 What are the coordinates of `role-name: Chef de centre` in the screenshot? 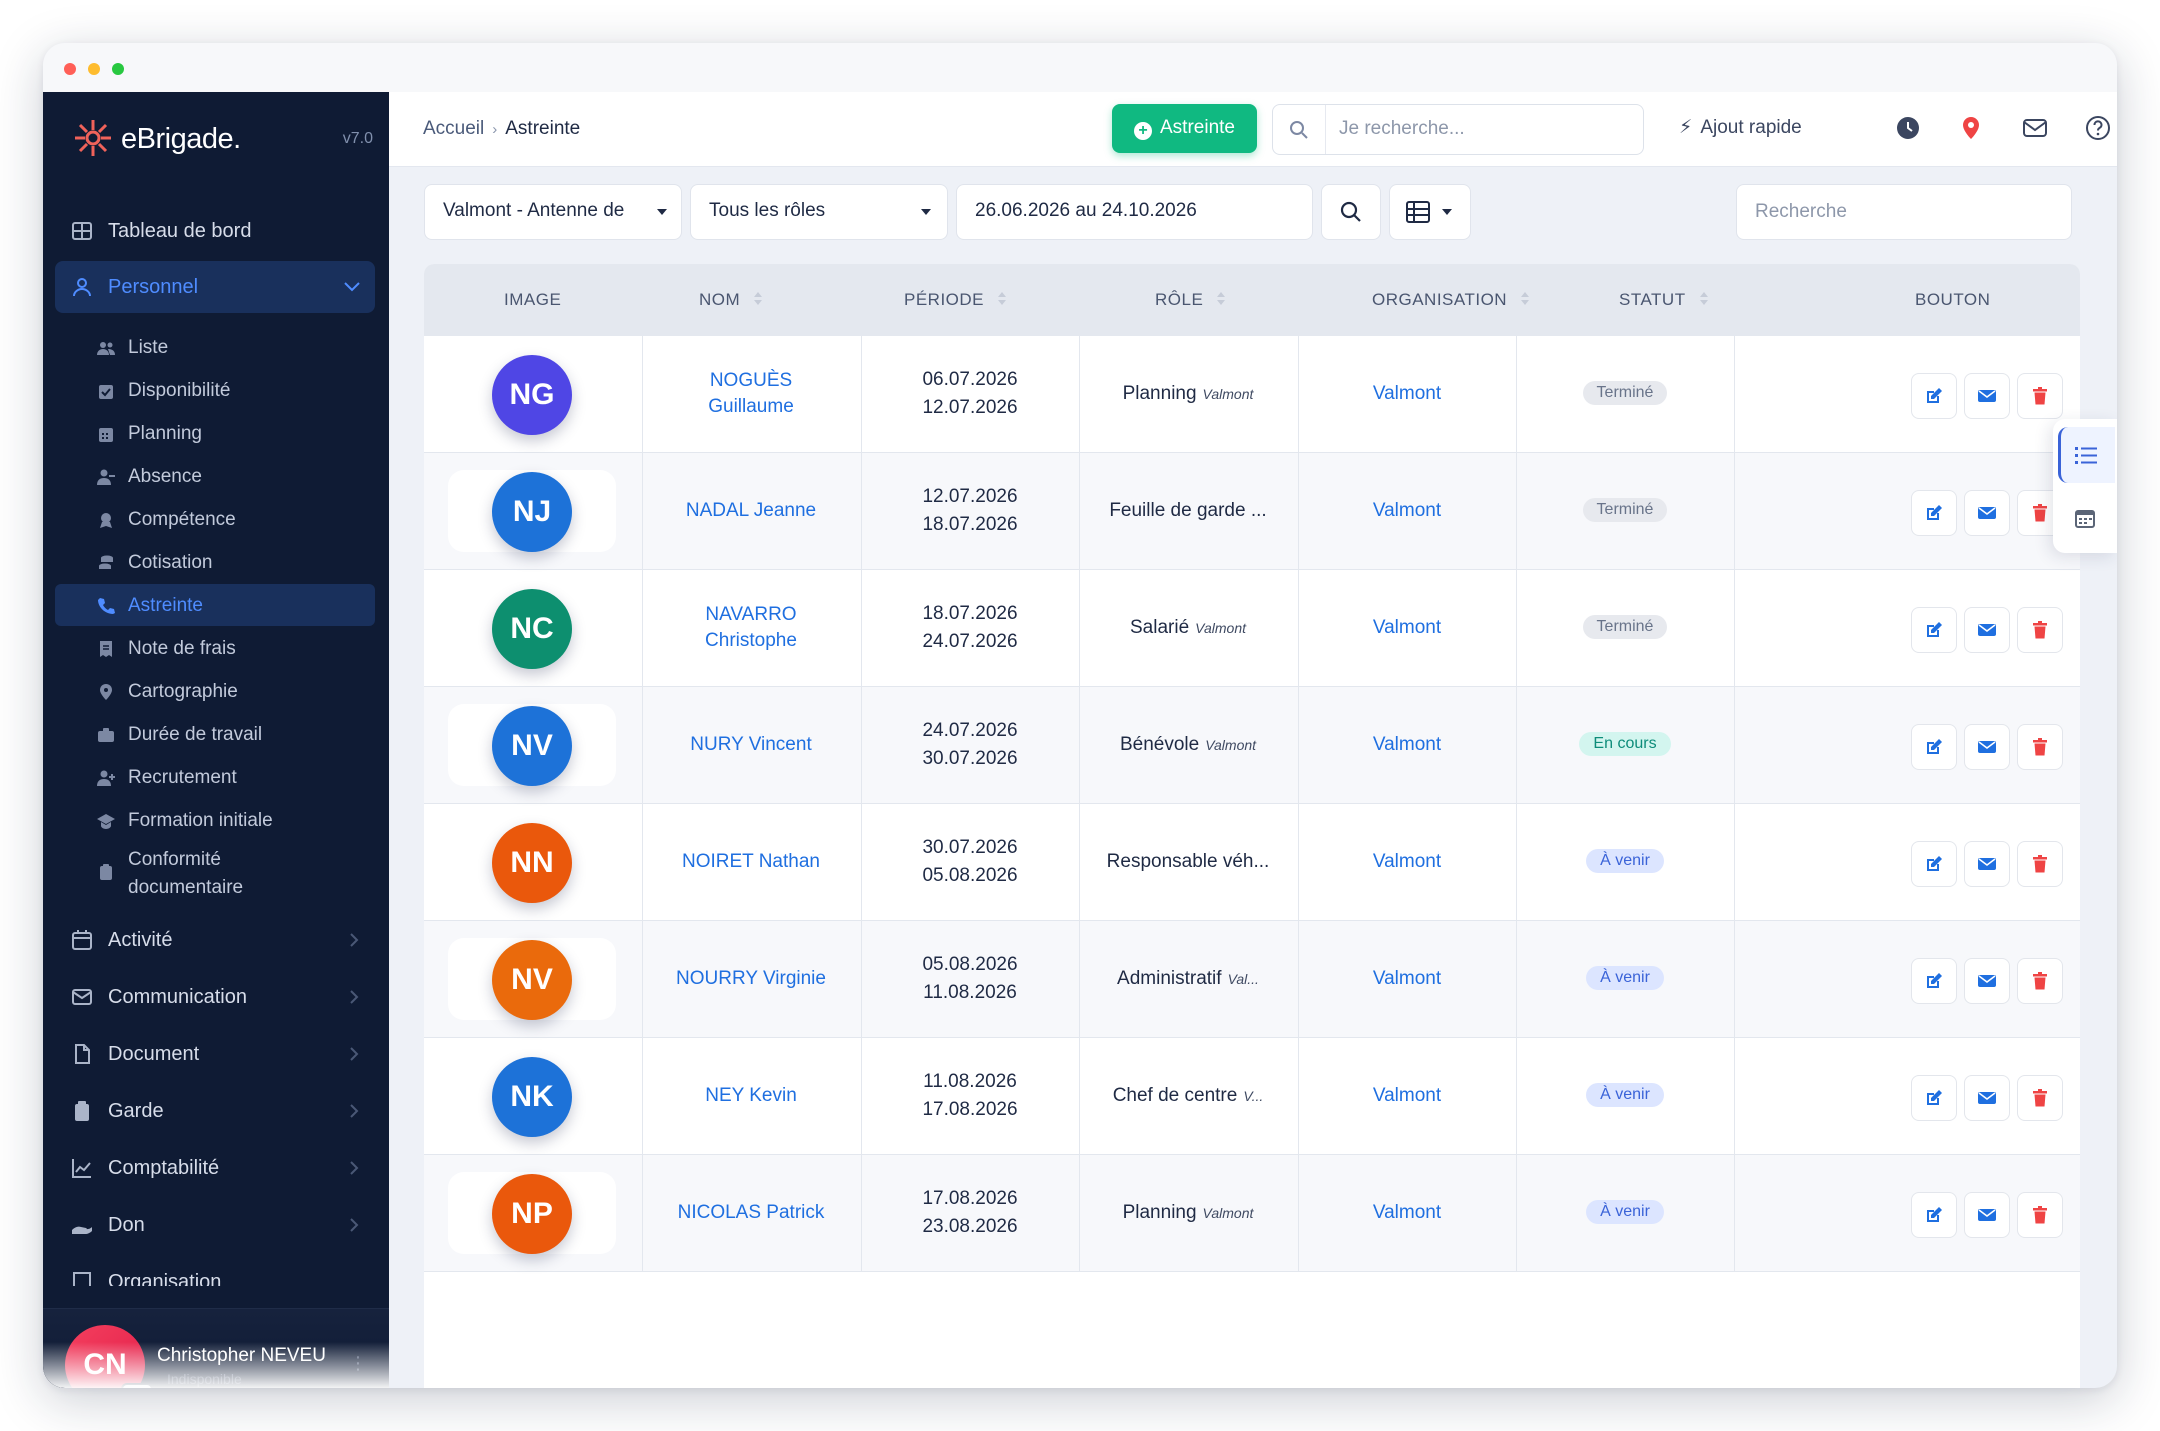 It's located at (1175, 1095).